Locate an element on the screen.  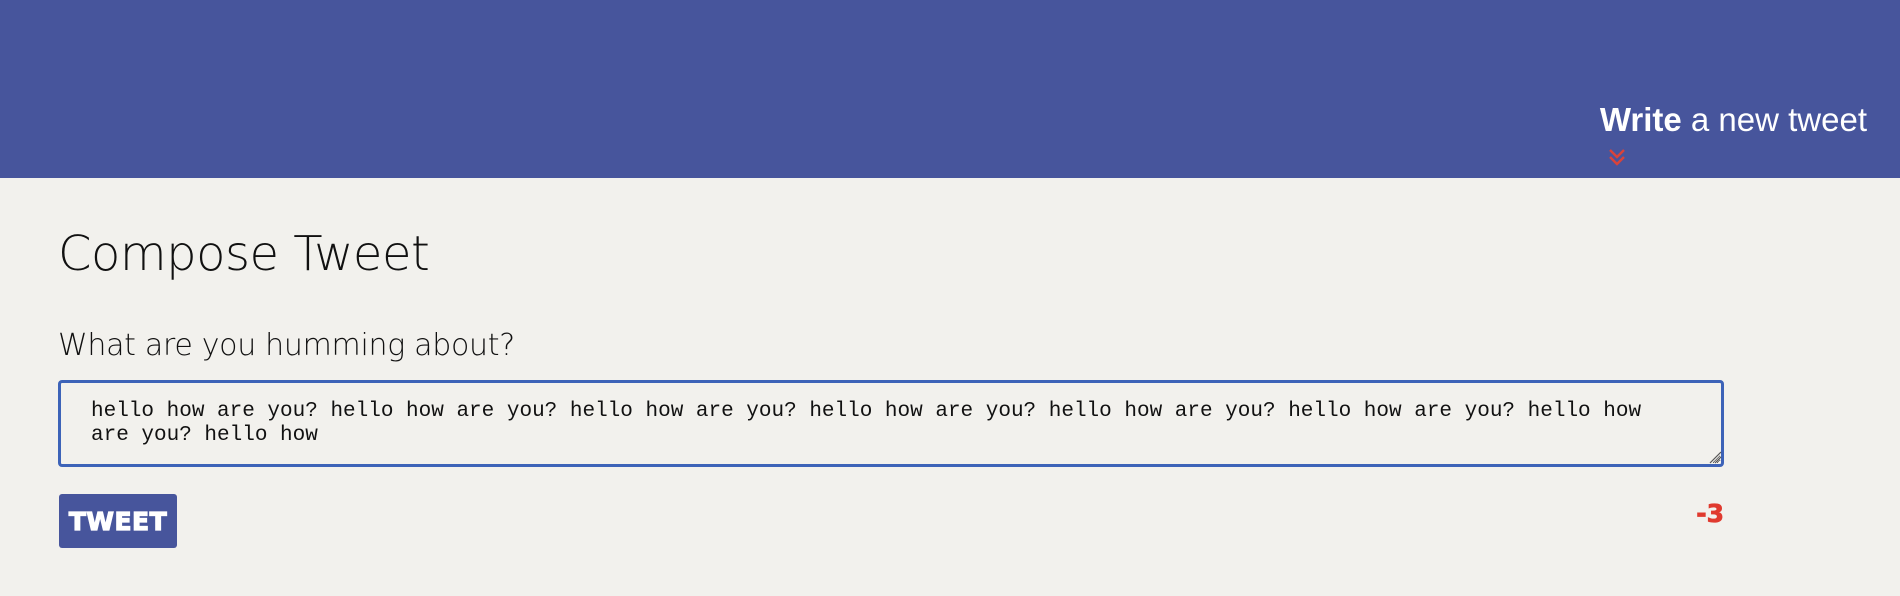
tweet-textarea-label: What are you humming about? is located at coordinates (286, 345).